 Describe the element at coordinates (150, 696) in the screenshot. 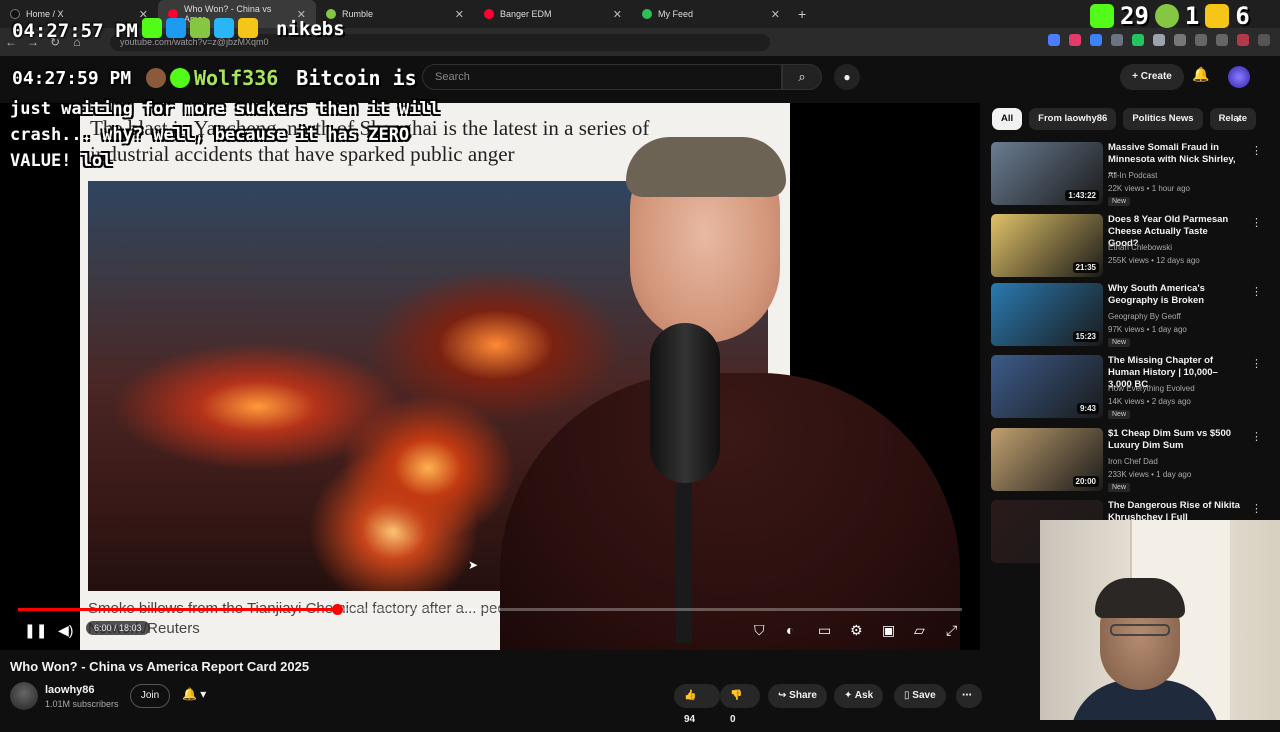

I see `join-button: Join` at that location.